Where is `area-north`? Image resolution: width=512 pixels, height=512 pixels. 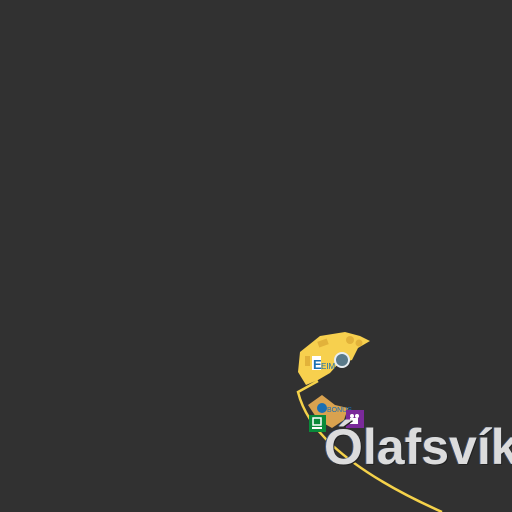
area-north is located at coordinates (334, 358).